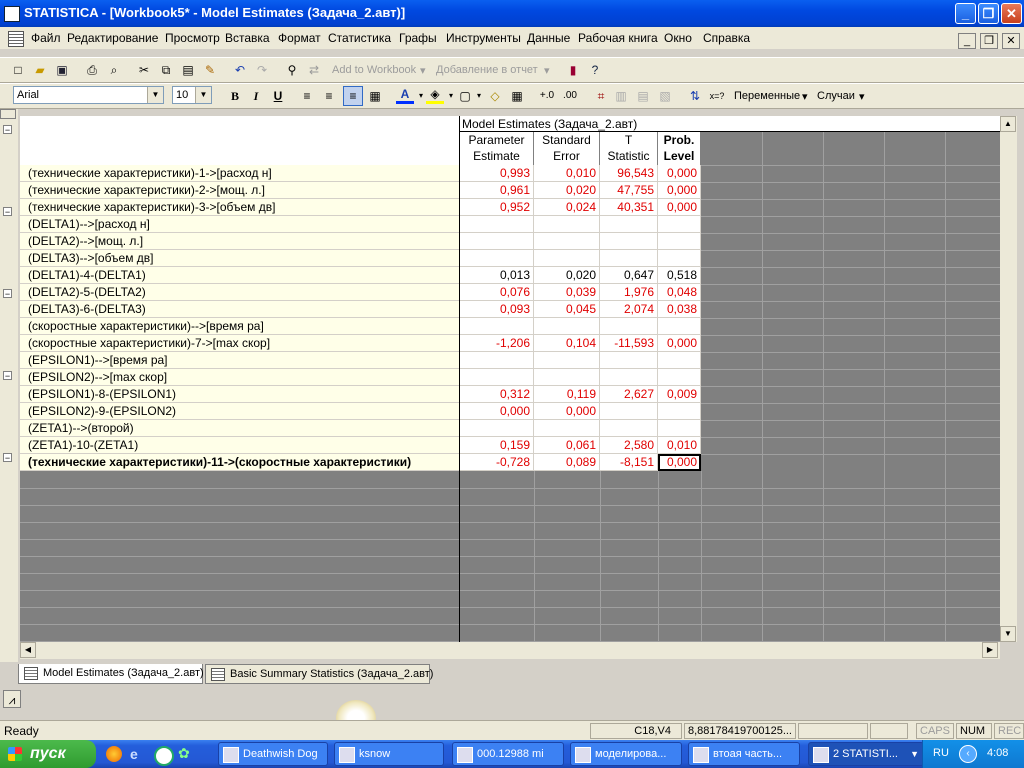 The width and height of the screenshot is (1024, 768). What do you see at coordinates (240, 224) in the screenshot?
I see `row-label: (DELTA1)-->[расход н]` at bounding box center [240, 224].